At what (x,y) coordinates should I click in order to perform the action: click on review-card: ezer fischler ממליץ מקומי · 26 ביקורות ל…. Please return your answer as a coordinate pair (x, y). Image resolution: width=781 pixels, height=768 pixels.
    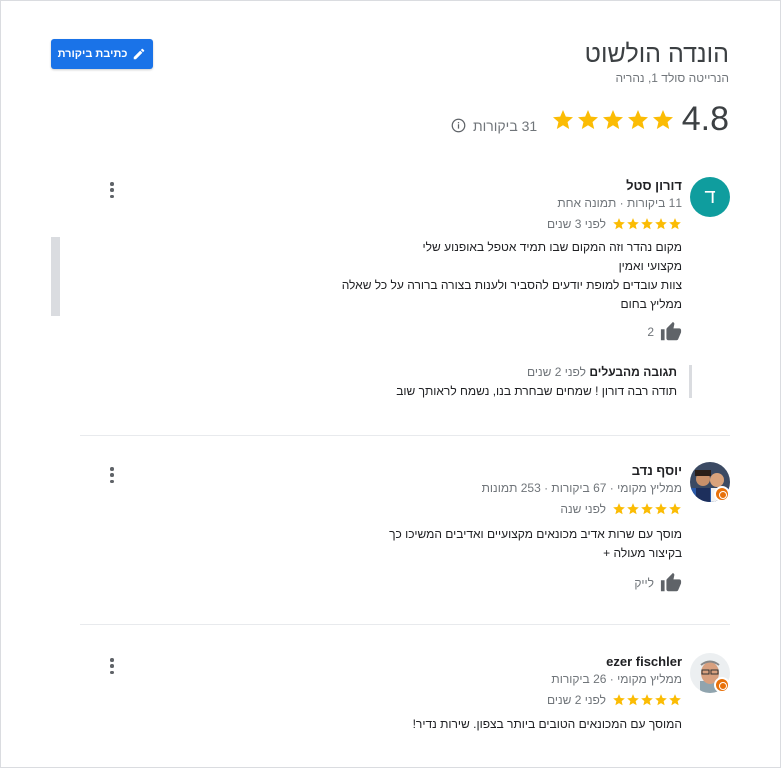
    Looking at the image, I should click on (405, 698).